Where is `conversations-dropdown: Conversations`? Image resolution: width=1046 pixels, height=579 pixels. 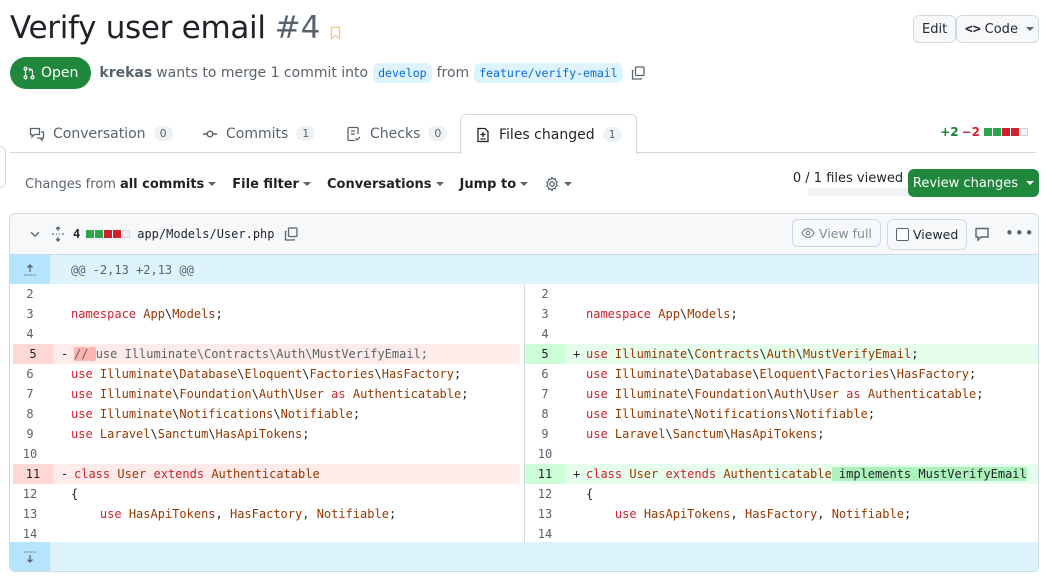 conversations-dropdown: Conversations is located at coordinates (385, 184).